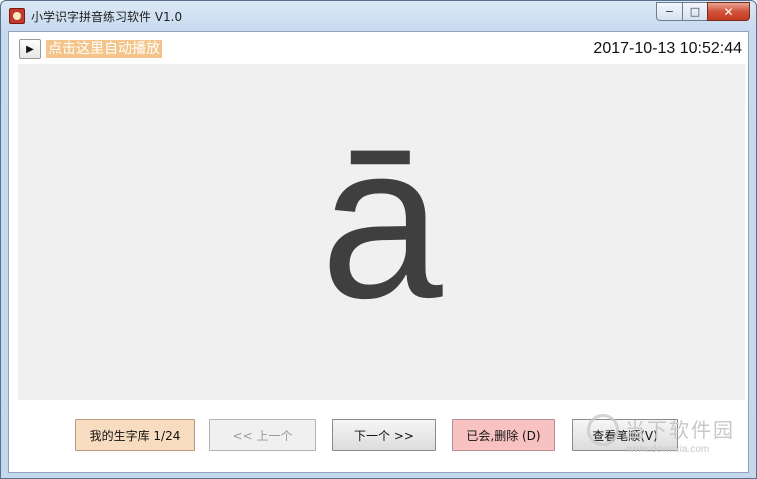 Image resolution: width=757 pixels, height=479 pixels. I want to click on window-title: 小学识字拼音练习软件 V1.0, so click(107, 17).